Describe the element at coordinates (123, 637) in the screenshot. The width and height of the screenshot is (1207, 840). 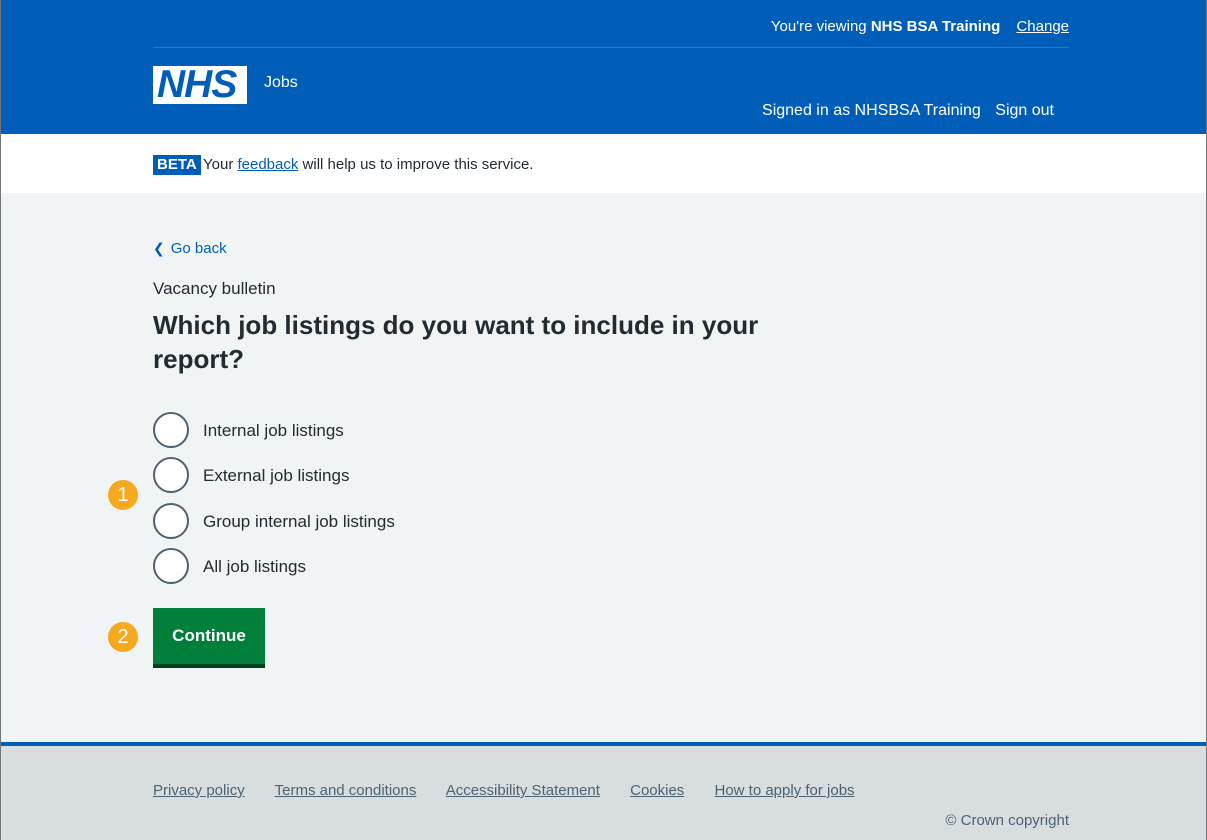
I see `annotation-badge-2: 2` at that location.